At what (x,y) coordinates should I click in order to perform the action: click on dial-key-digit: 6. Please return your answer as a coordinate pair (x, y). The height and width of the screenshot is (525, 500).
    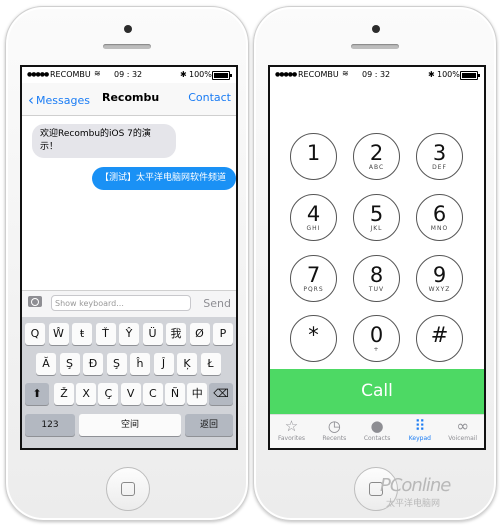
    Looking at the image, I should click on (439, 214).